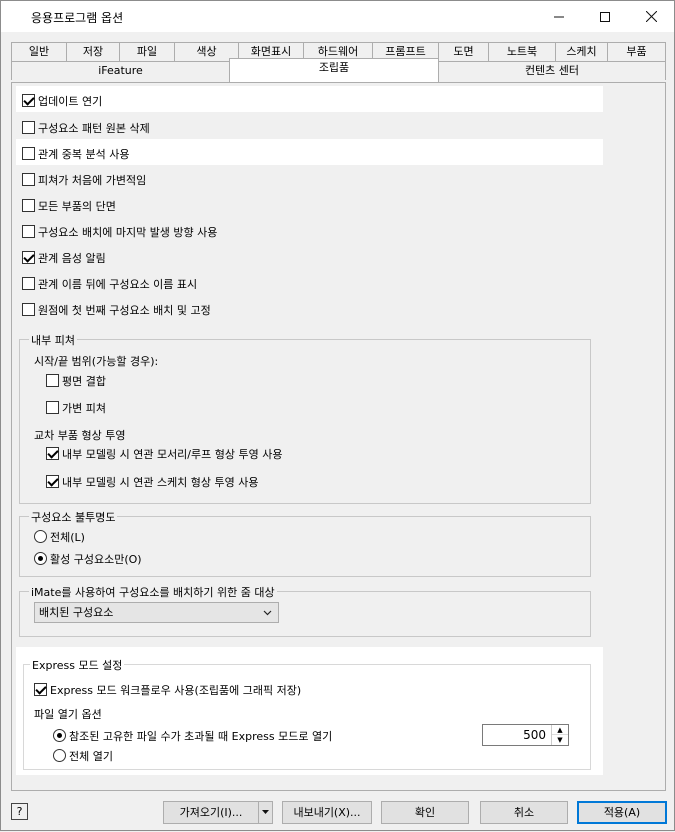 The image size is (675, 832). What do you see at coordinates (40, 689) in the screenshot?
I see `express-workflow-checkbox` at bounding box center [40, 689].